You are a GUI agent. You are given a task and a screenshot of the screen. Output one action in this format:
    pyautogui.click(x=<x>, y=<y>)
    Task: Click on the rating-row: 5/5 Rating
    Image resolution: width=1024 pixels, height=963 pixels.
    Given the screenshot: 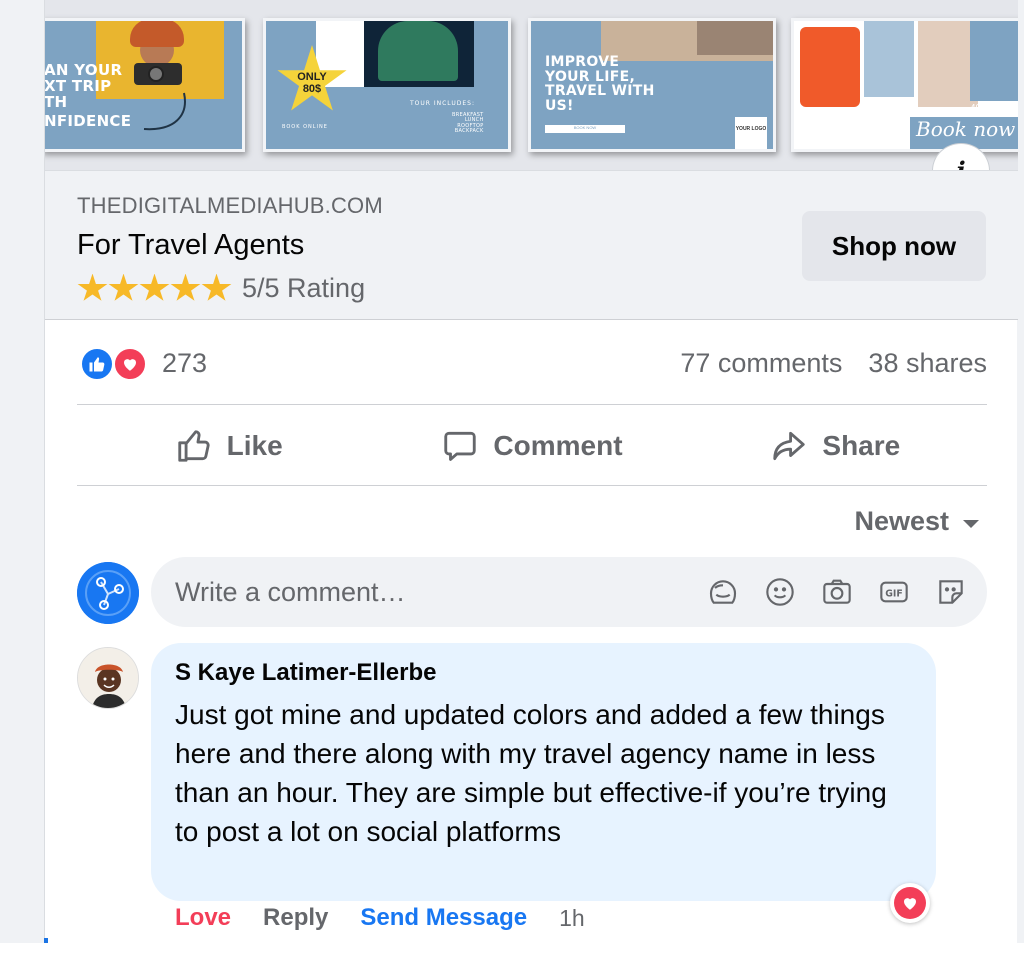 What is the action you would take?
    pyautogui.click(x=221, y=288)
    